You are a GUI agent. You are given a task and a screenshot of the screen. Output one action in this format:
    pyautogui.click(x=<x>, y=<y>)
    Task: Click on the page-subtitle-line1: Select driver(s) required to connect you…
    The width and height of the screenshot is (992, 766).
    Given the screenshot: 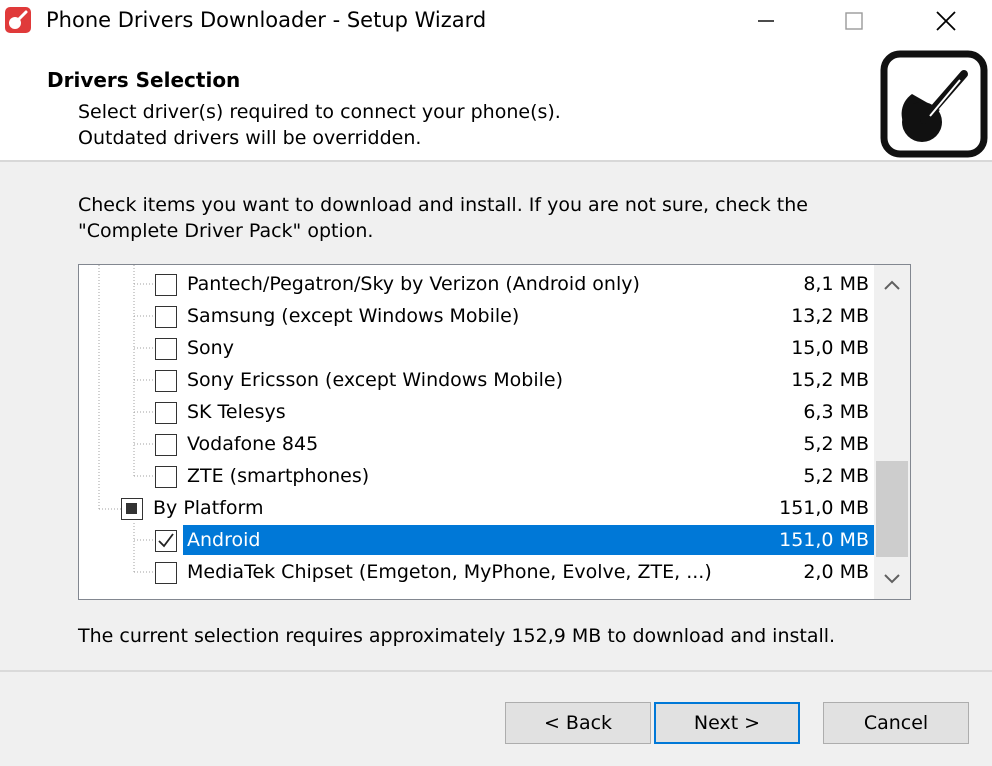 What is the action you would take?
    pyautogui.click(x=319, y=112)
    